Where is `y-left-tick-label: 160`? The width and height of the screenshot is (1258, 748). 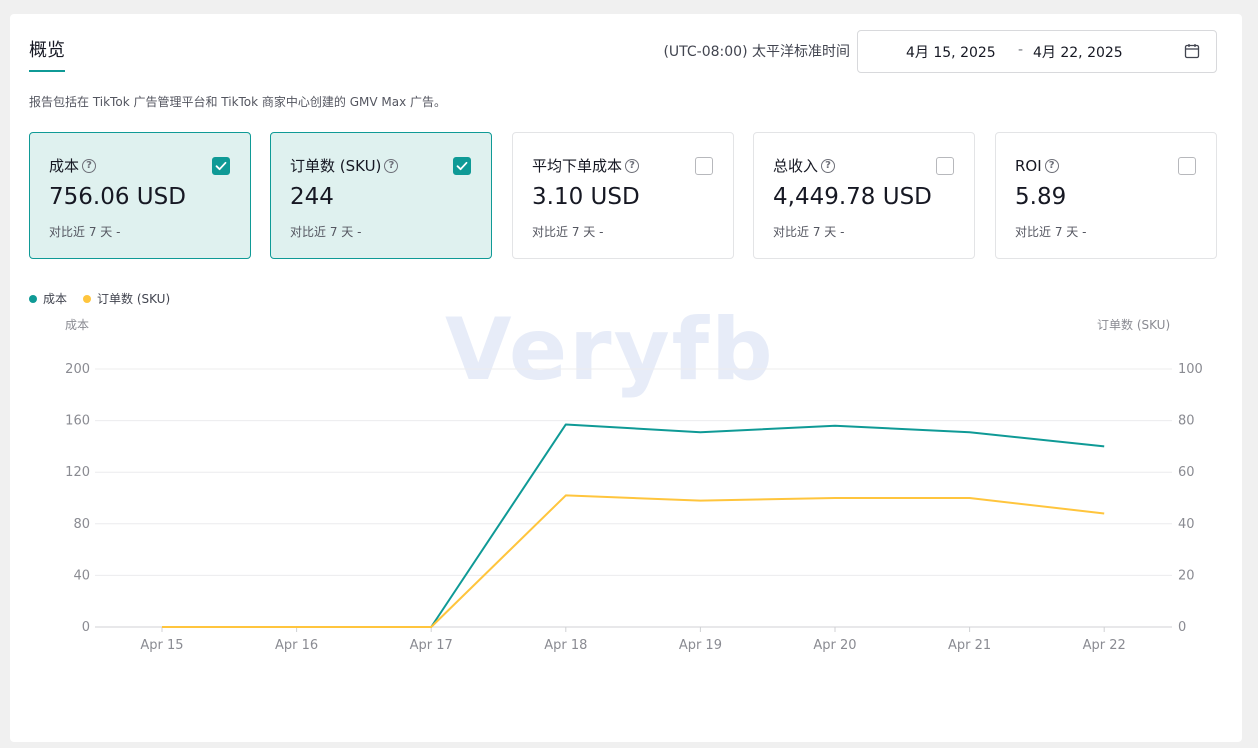
y-left-tick-label: 160 is located at coordinates (77, 421).